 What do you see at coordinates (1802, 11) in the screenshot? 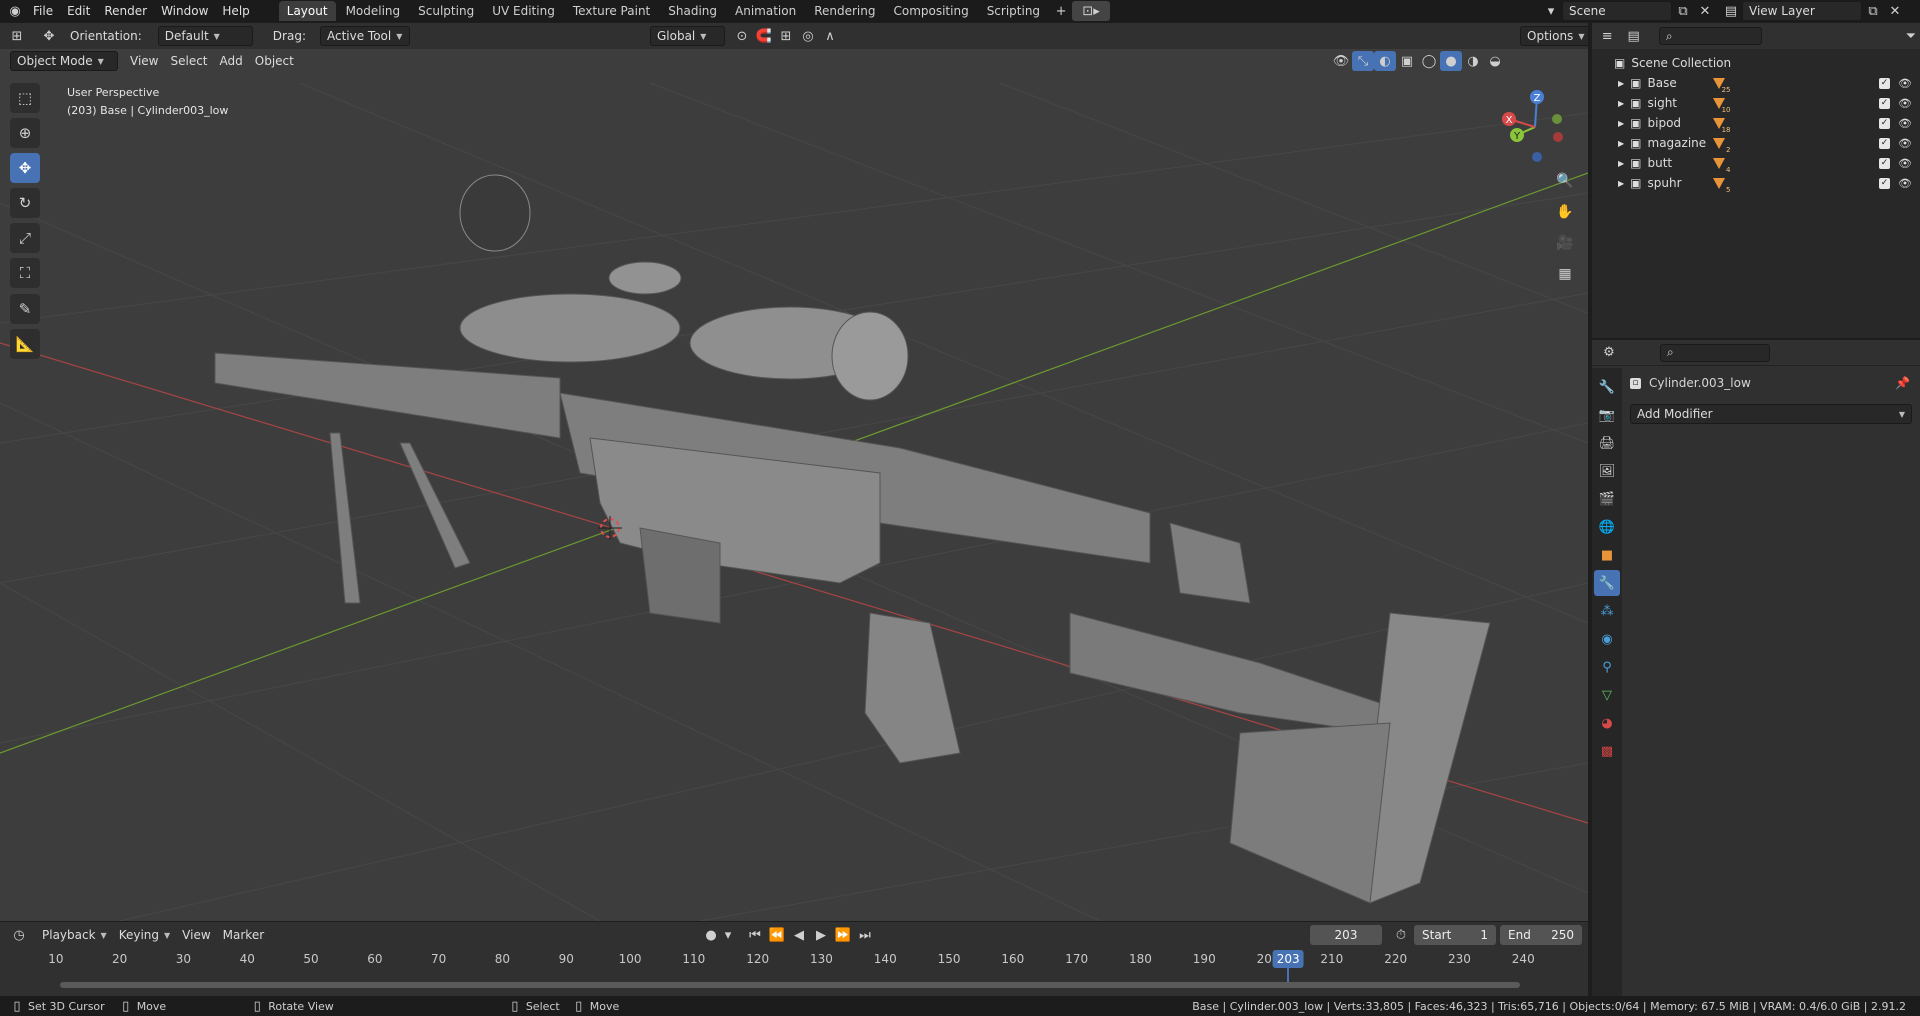
I see `view-layer-field: View Layer` at bounding box center [1802, 11].